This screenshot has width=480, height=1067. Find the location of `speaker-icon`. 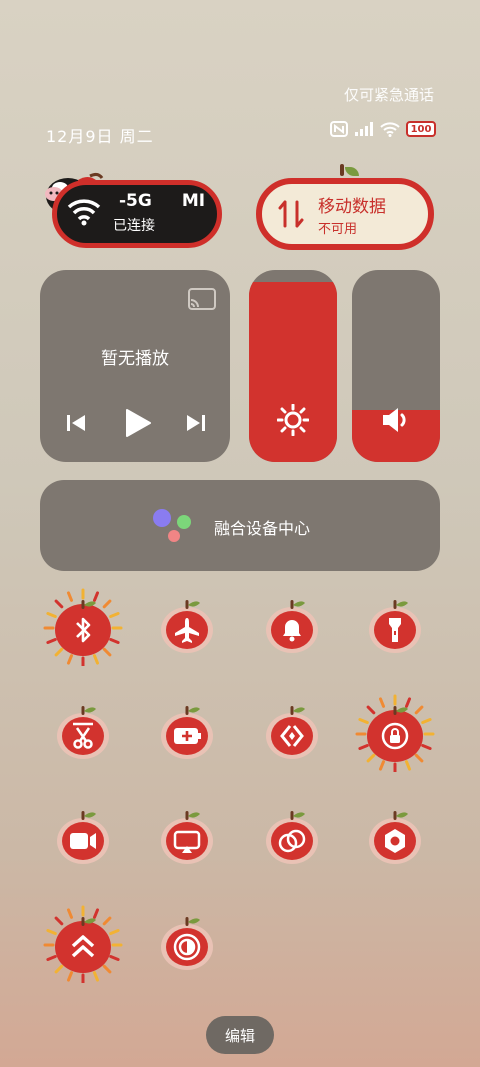

speaker-icon is located at coordinates (396, 420).